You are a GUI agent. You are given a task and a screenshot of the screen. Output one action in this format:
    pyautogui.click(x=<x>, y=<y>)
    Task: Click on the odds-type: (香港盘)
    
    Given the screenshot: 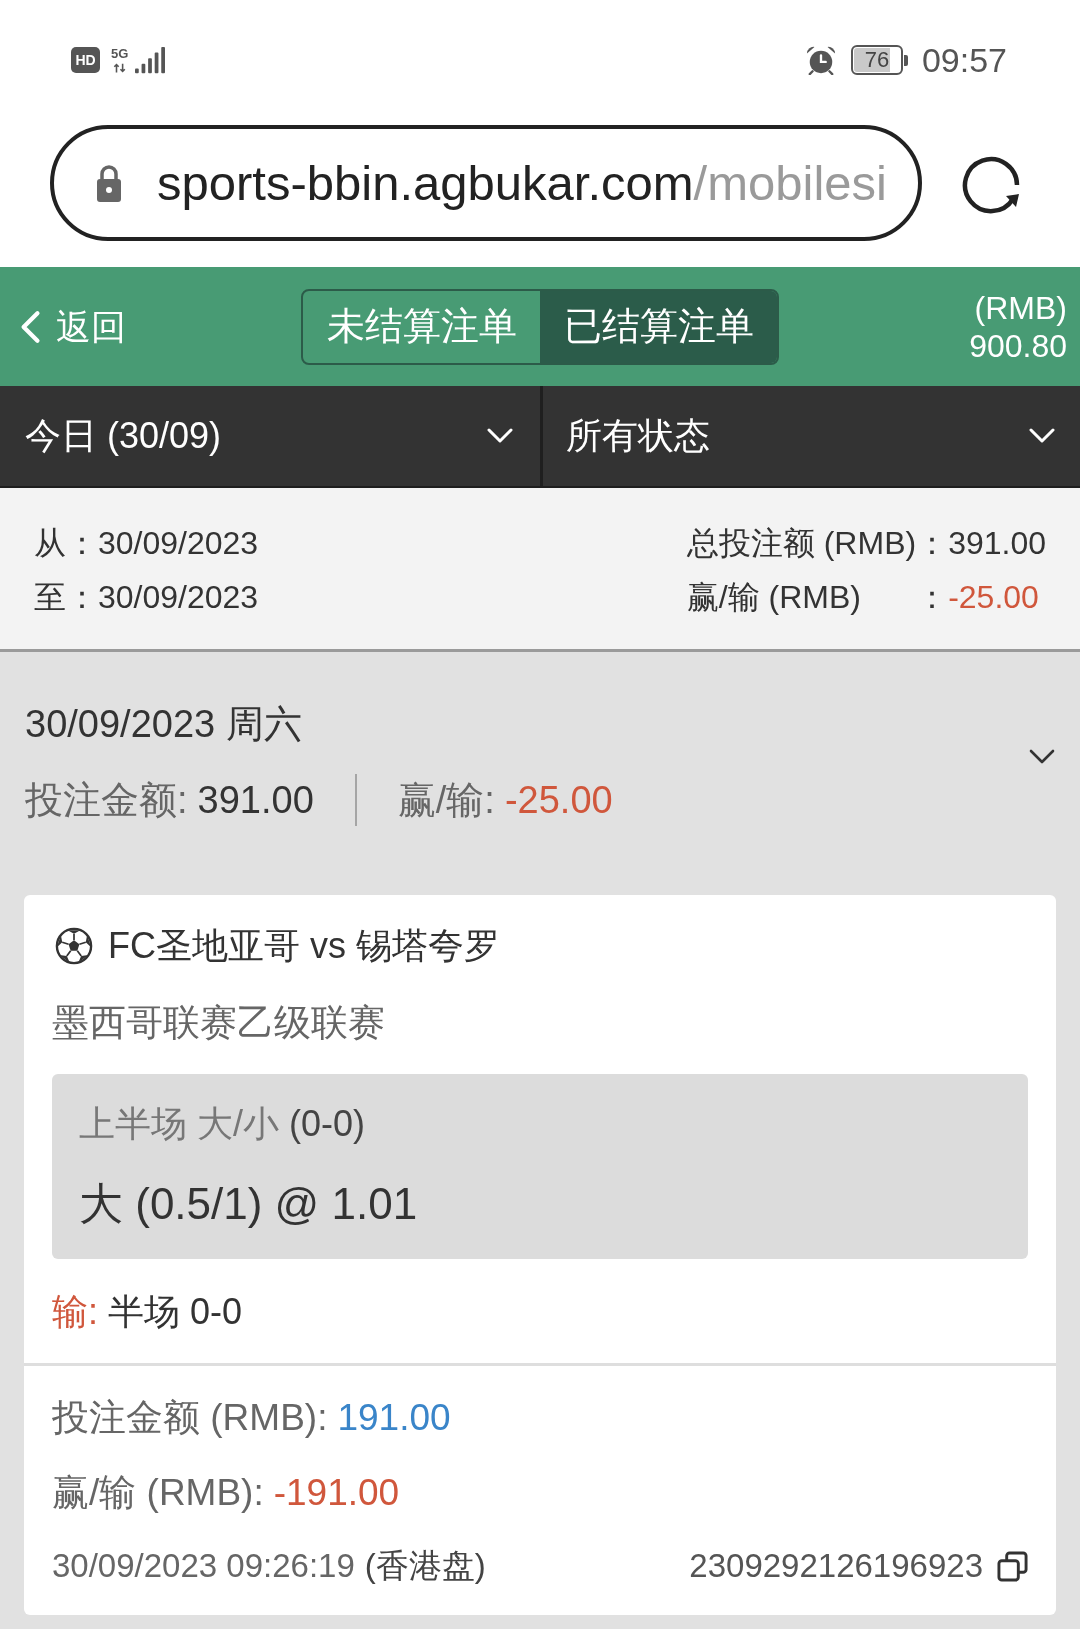 What is the action you would take?
    pyautogui.click(x=425, y=1566)
    